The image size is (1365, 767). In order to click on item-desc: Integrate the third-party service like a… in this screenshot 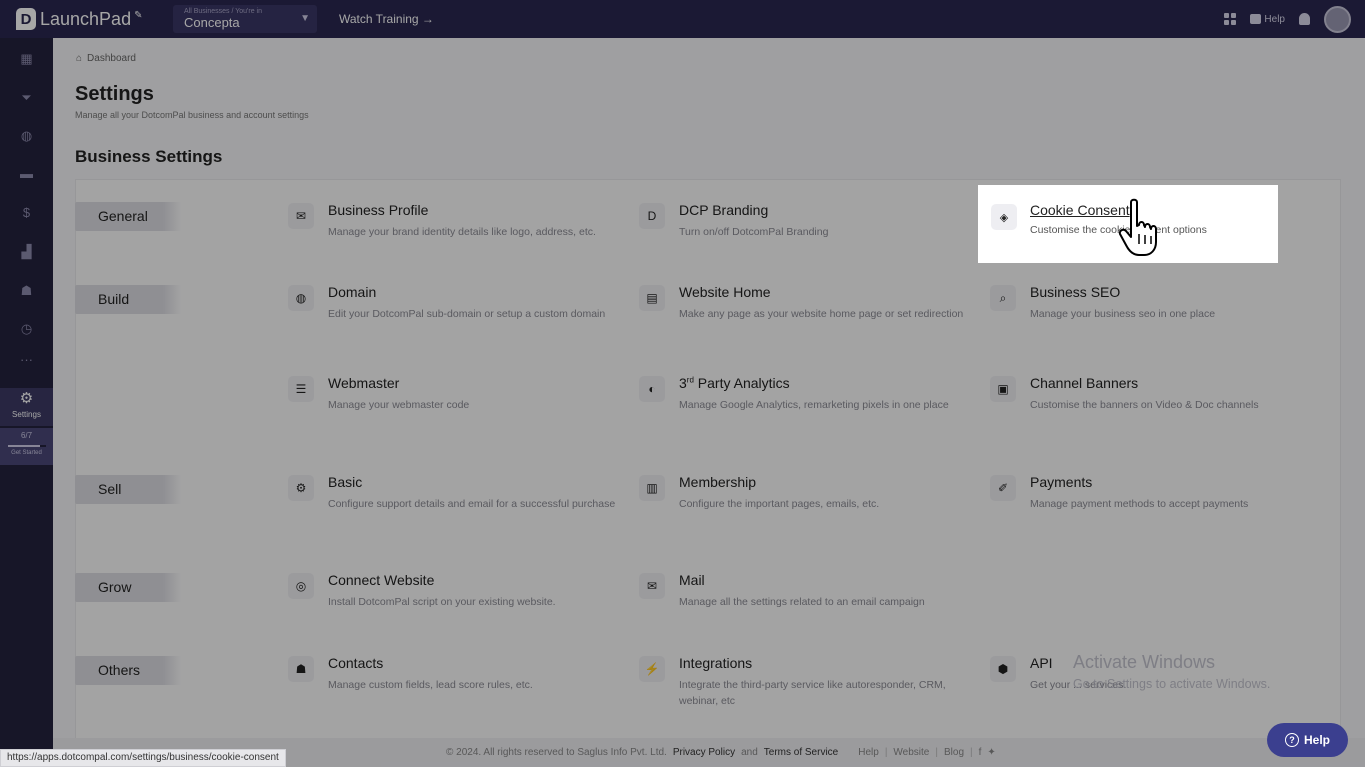, I will do `click(812, 693)`.